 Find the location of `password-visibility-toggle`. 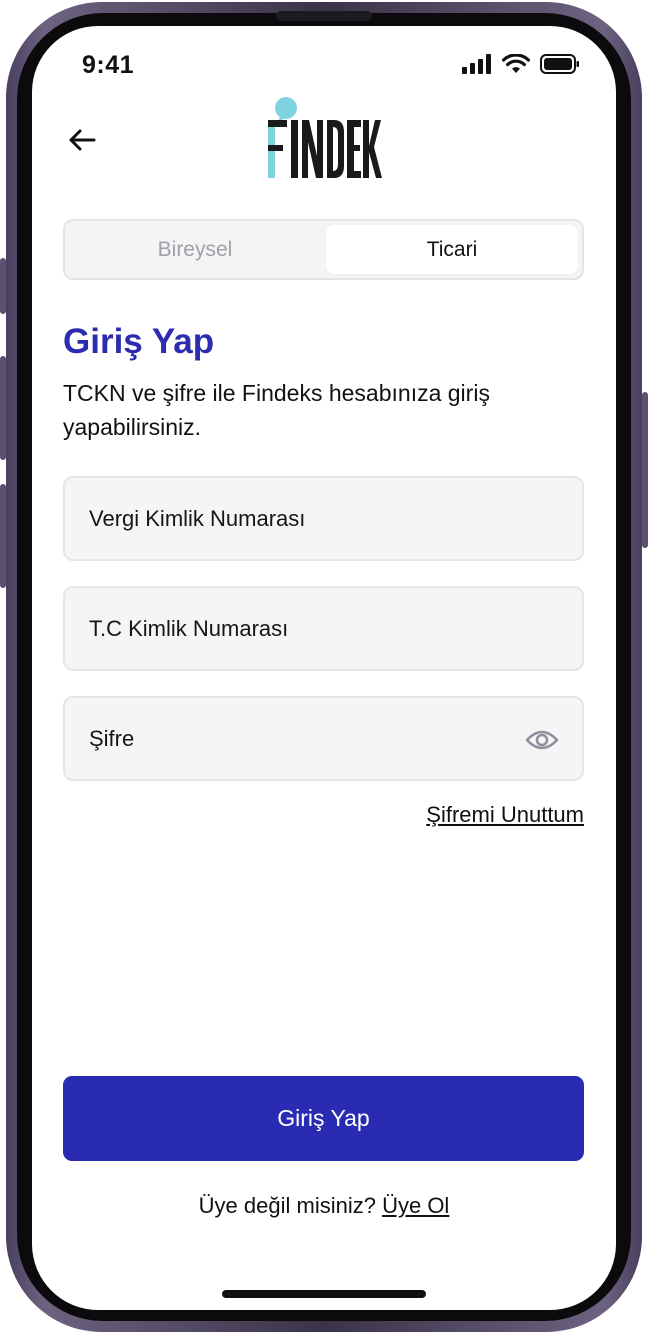

password-visibility-toggle is located at coordinates (542, 740).